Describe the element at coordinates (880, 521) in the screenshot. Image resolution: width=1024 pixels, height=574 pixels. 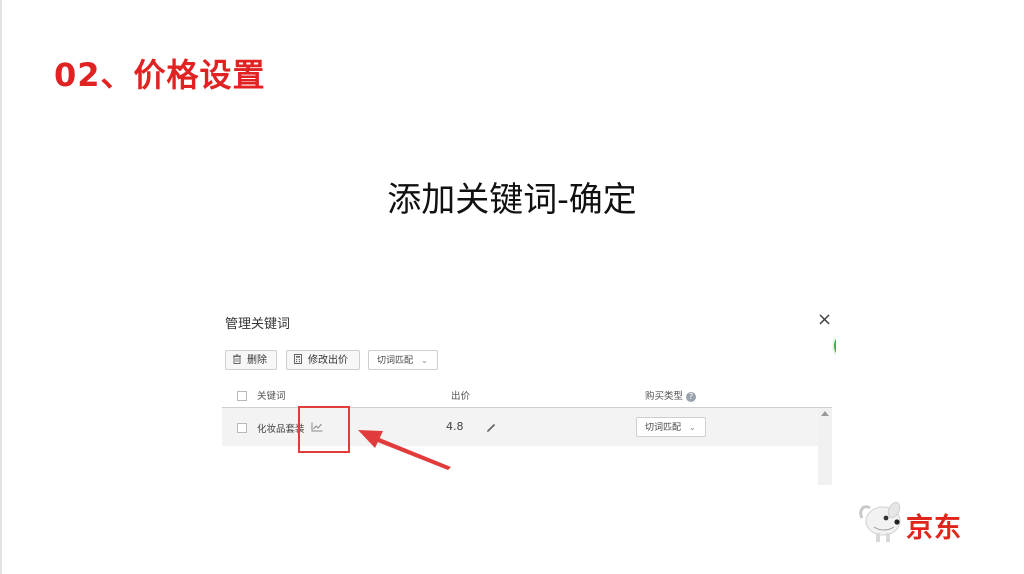
I see `jd-dog-mascot-icon` at that location.